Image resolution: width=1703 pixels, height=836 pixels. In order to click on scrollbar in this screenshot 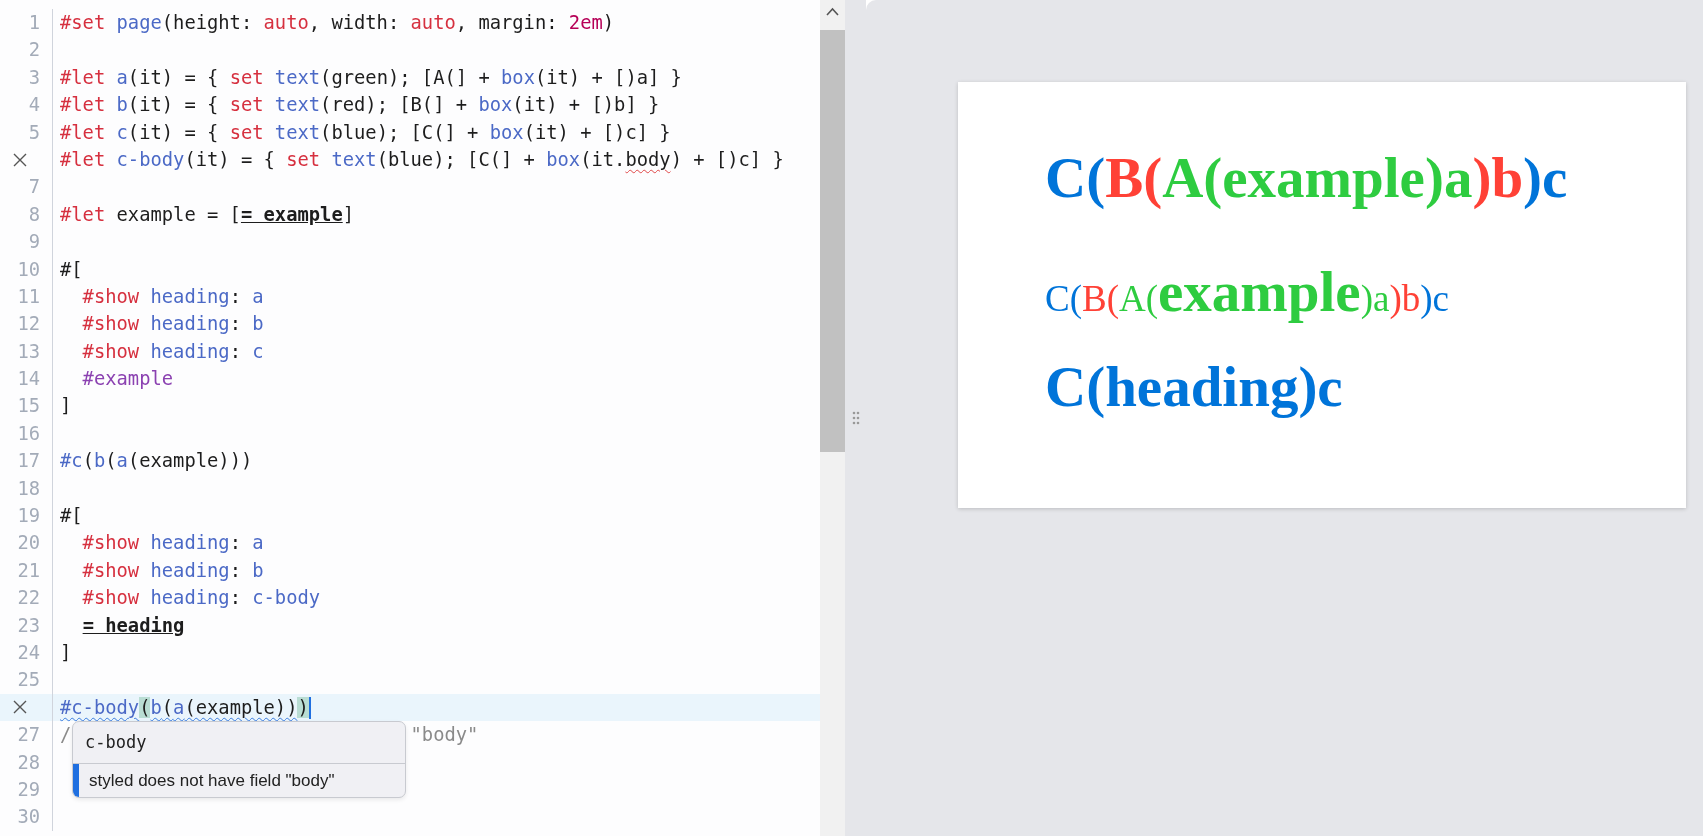, I will do `click(832, 418)`.